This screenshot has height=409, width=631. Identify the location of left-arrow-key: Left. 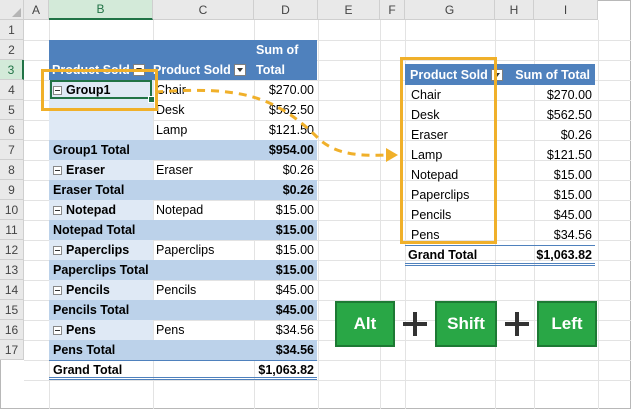
(567, 324).